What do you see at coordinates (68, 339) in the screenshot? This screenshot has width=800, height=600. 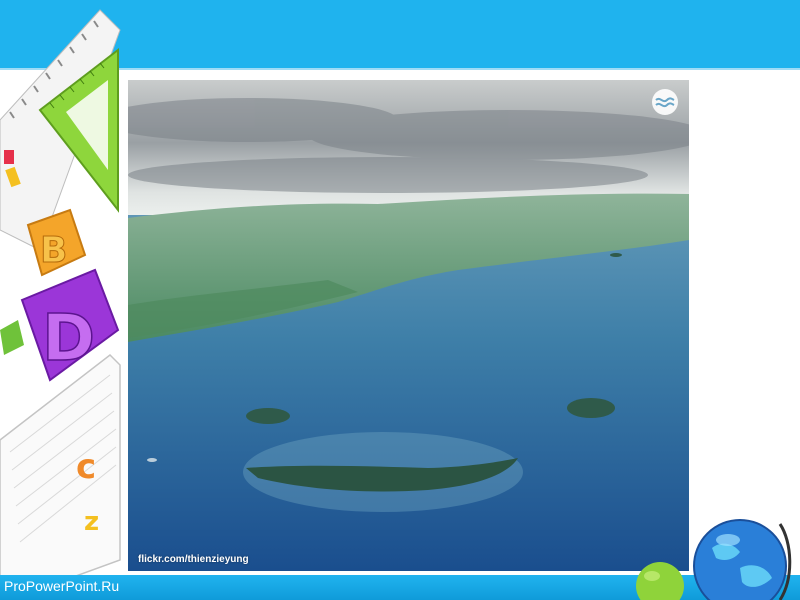 I see `svg-text: D` at bounding box center [68, 339].